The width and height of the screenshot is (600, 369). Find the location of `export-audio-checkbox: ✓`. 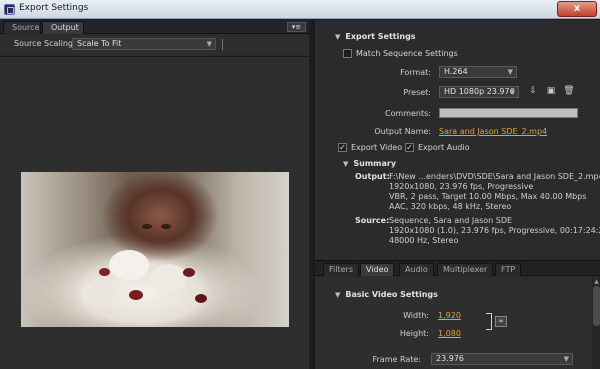

export-audio-checkbox: ✓ is located at coordinates (409, 147).